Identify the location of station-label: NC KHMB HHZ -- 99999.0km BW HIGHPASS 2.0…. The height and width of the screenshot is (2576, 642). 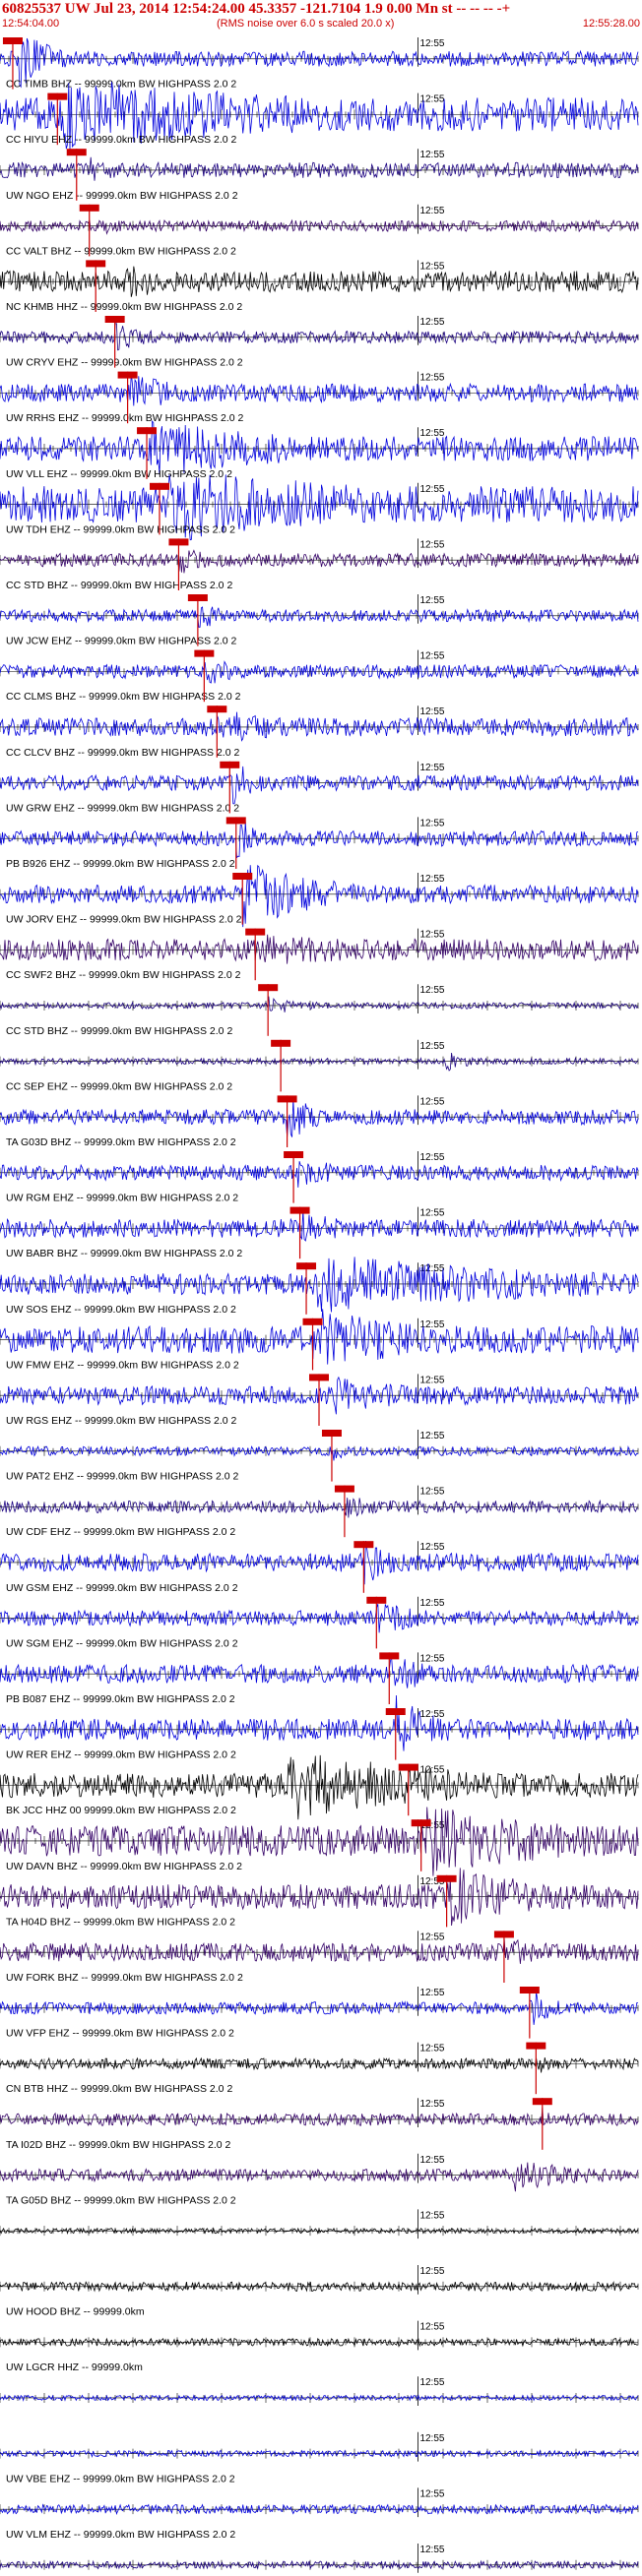
(124, 307).